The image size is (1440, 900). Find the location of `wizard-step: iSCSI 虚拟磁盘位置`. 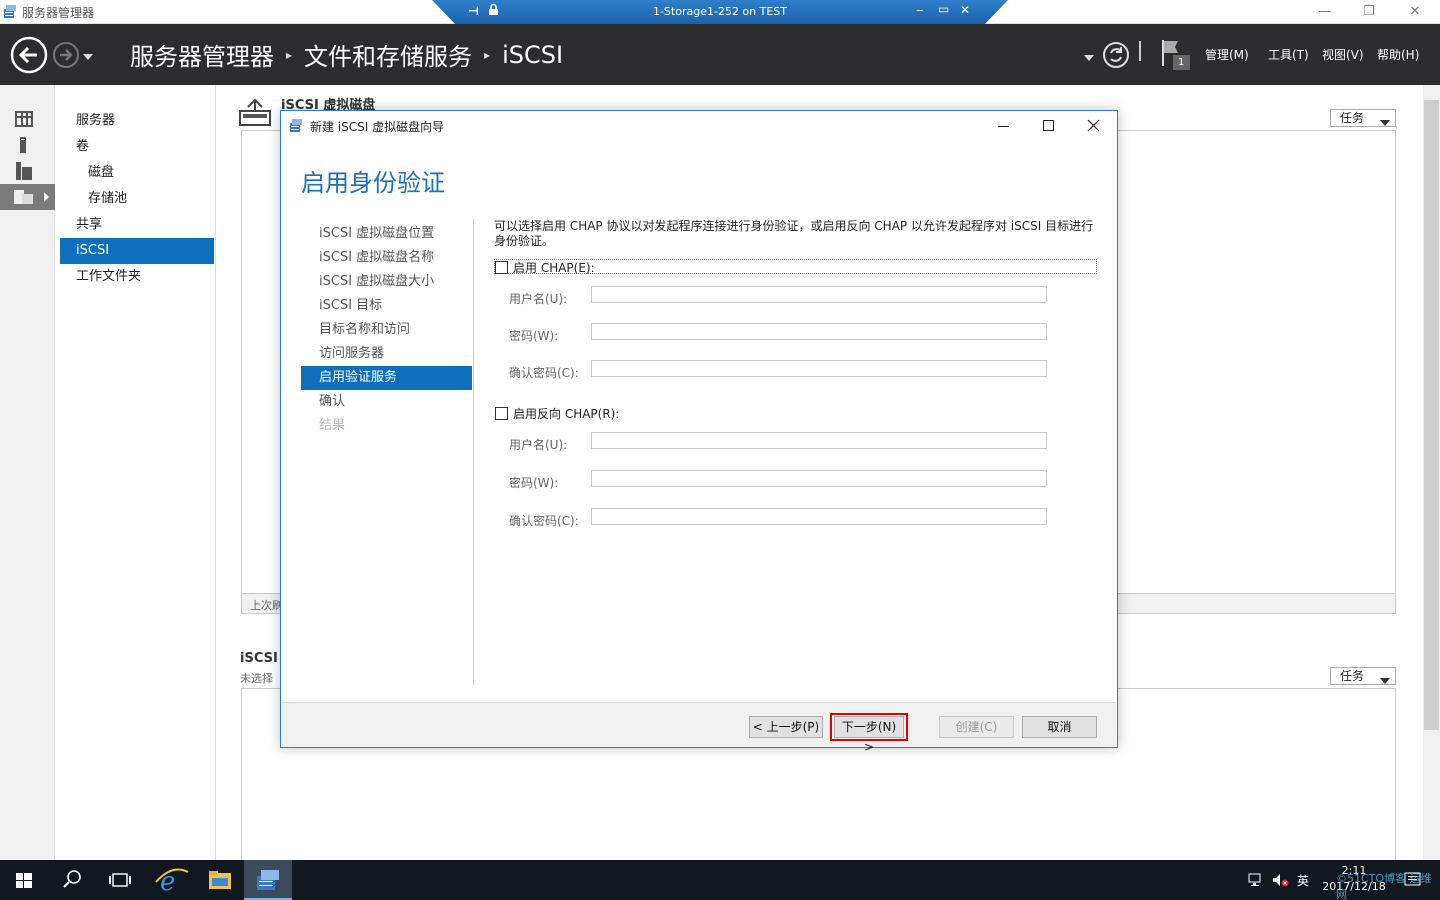

wizard-step: iSCSI 虚拟磁盘位置 is located at coordinates (386, 234).